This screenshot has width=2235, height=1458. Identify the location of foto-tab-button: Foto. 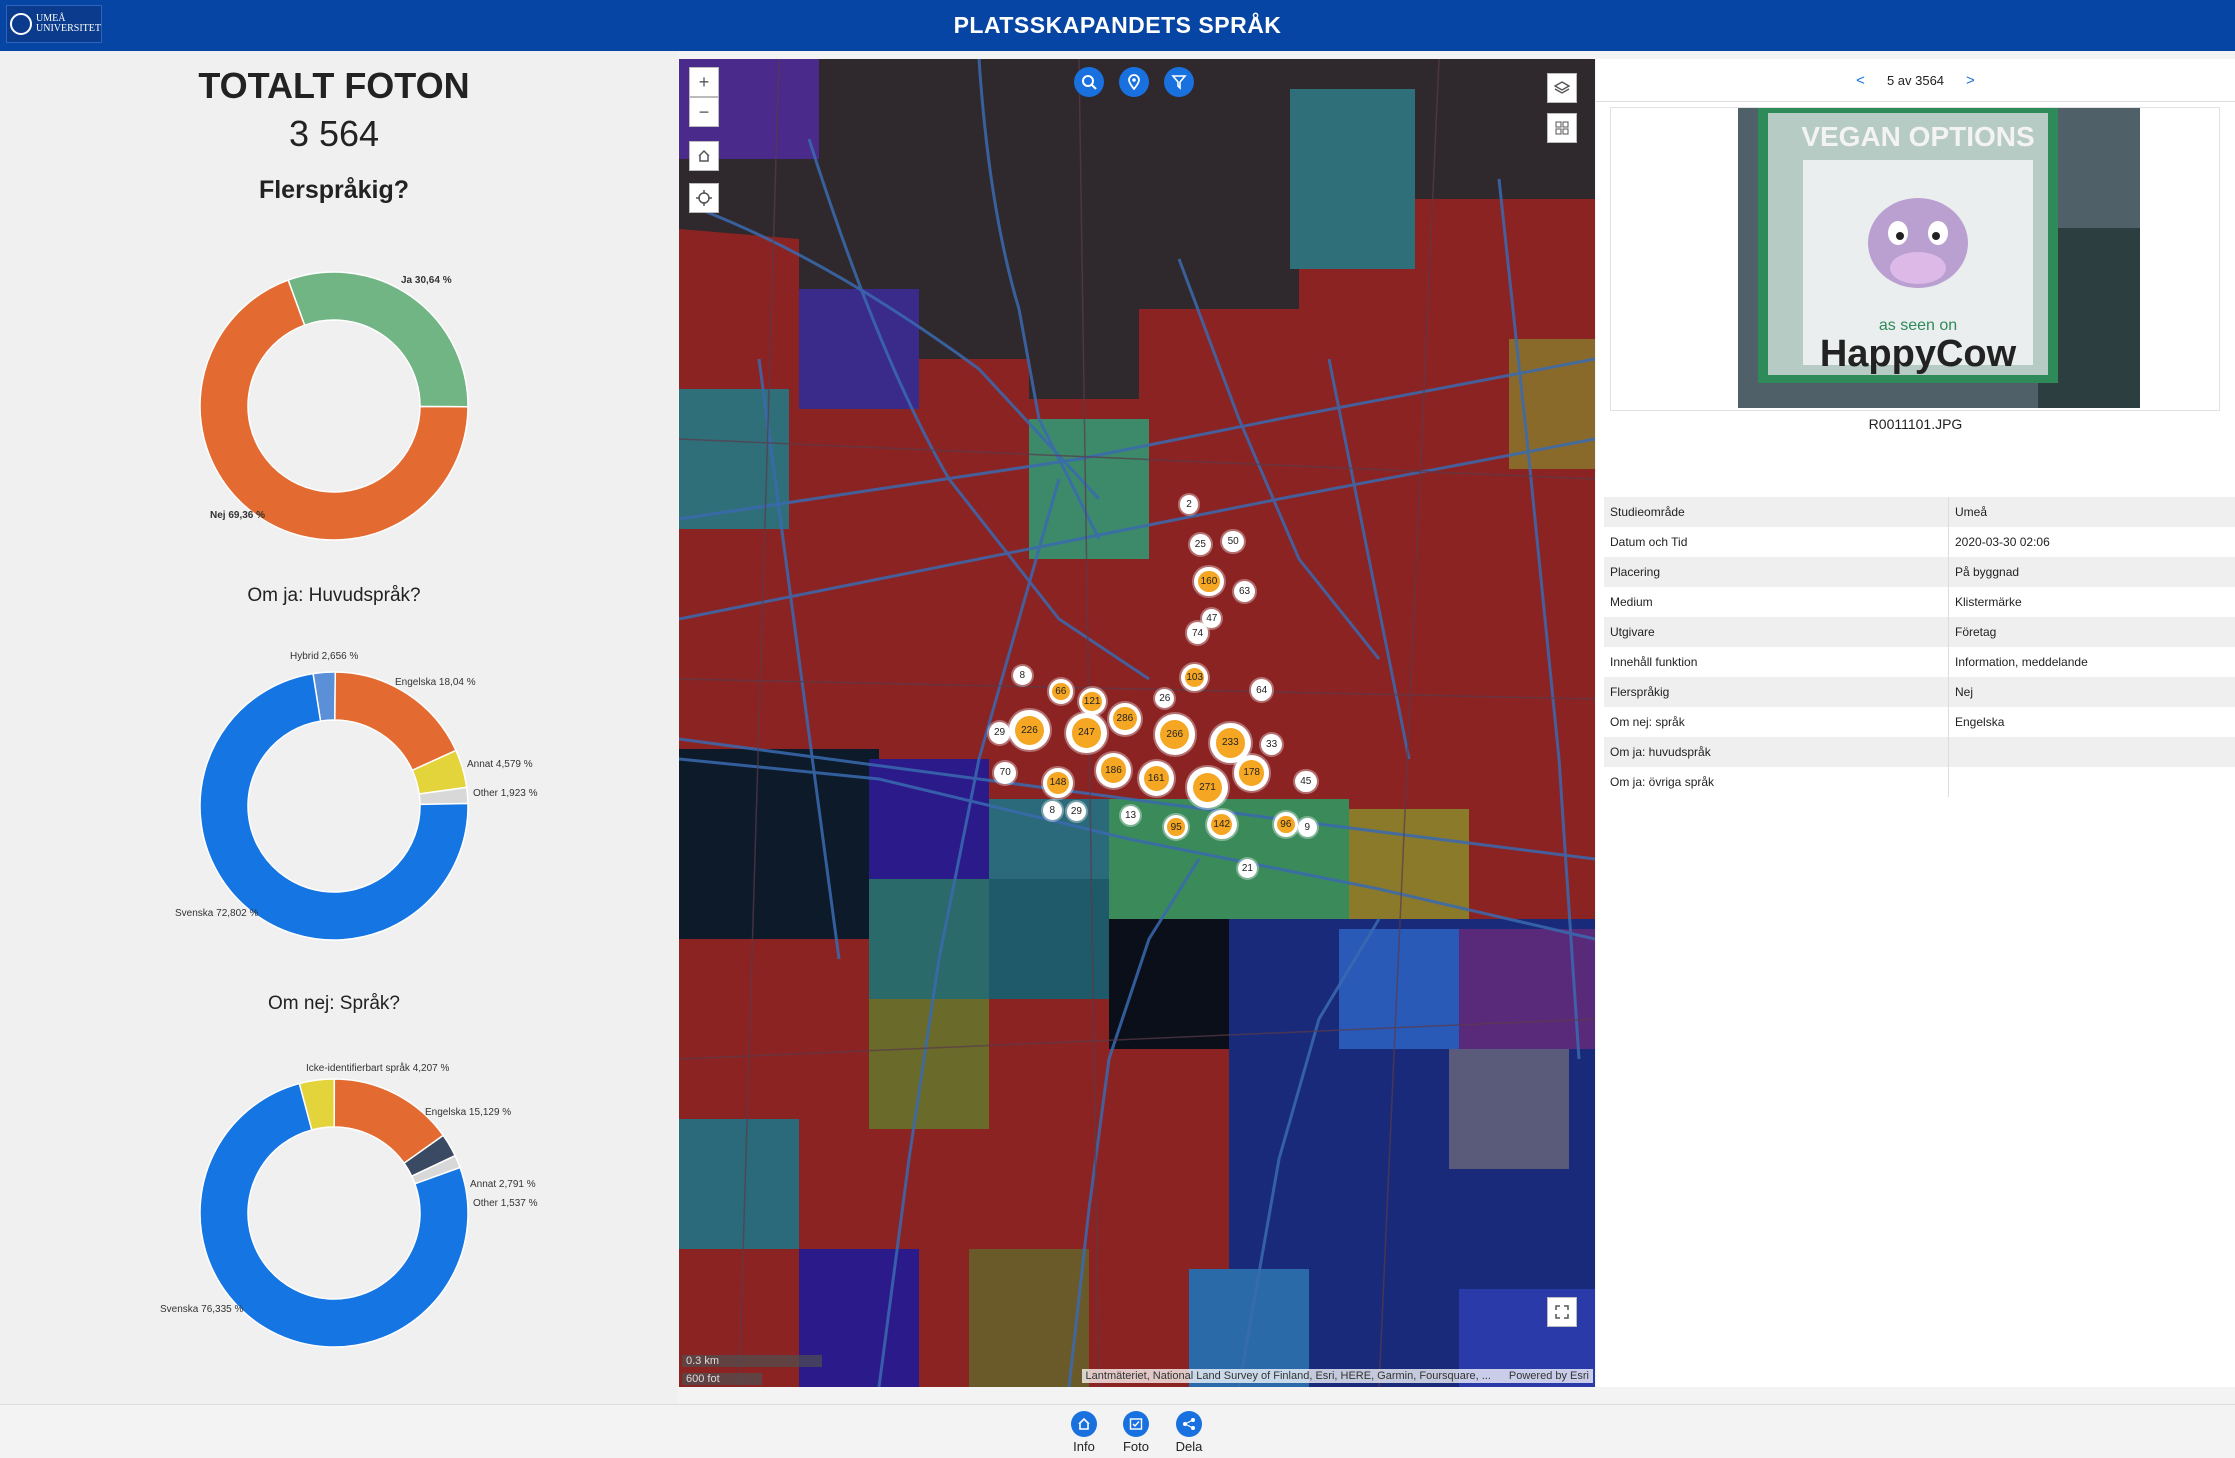
(1136, 1432).